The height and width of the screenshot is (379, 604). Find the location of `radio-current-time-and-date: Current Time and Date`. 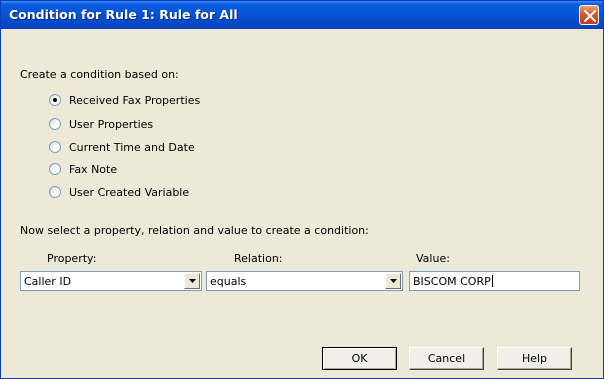

radio-current-time-and-date: Current Time and Date is located at coordinates (122, 147).